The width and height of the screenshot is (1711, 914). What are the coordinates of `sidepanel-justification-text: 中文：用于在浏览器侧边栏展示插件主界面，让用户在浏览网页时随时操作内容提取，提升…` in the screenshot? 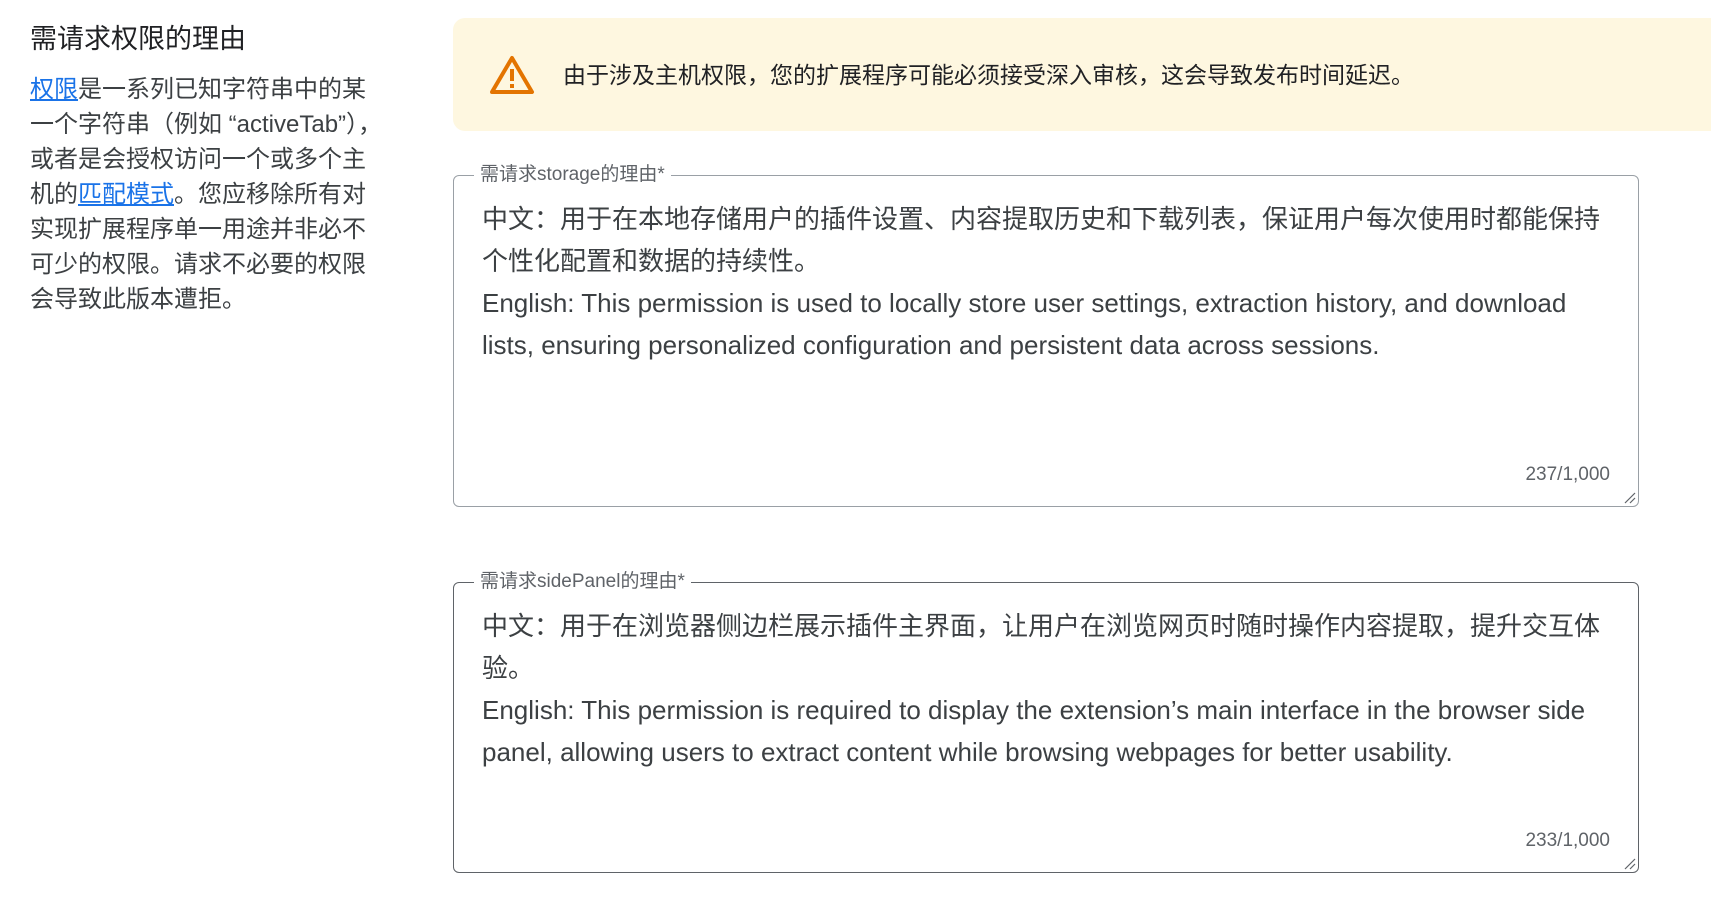 It's located at (1049, 689).